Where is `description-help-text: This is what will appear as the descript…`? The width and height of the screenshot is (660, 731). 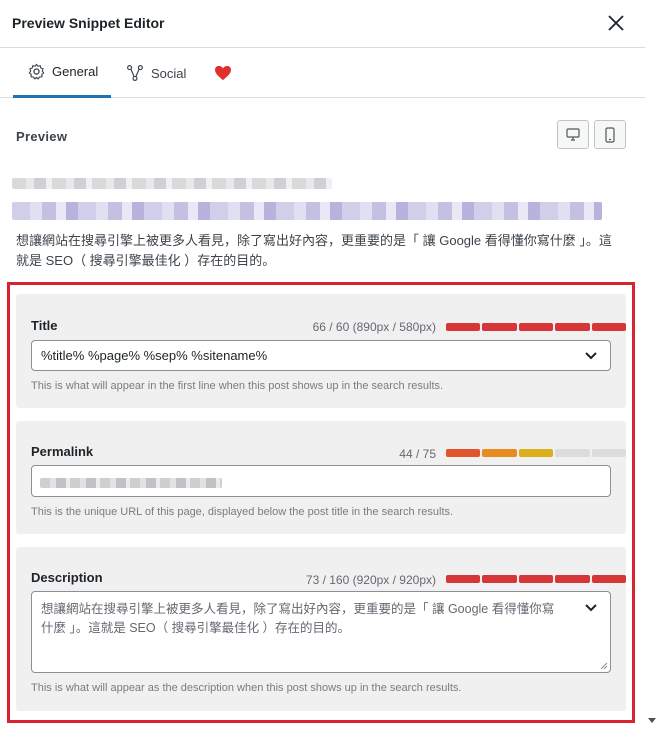
description-help-text: This is what will appear as the descript… is located at coordinates (246, 688).